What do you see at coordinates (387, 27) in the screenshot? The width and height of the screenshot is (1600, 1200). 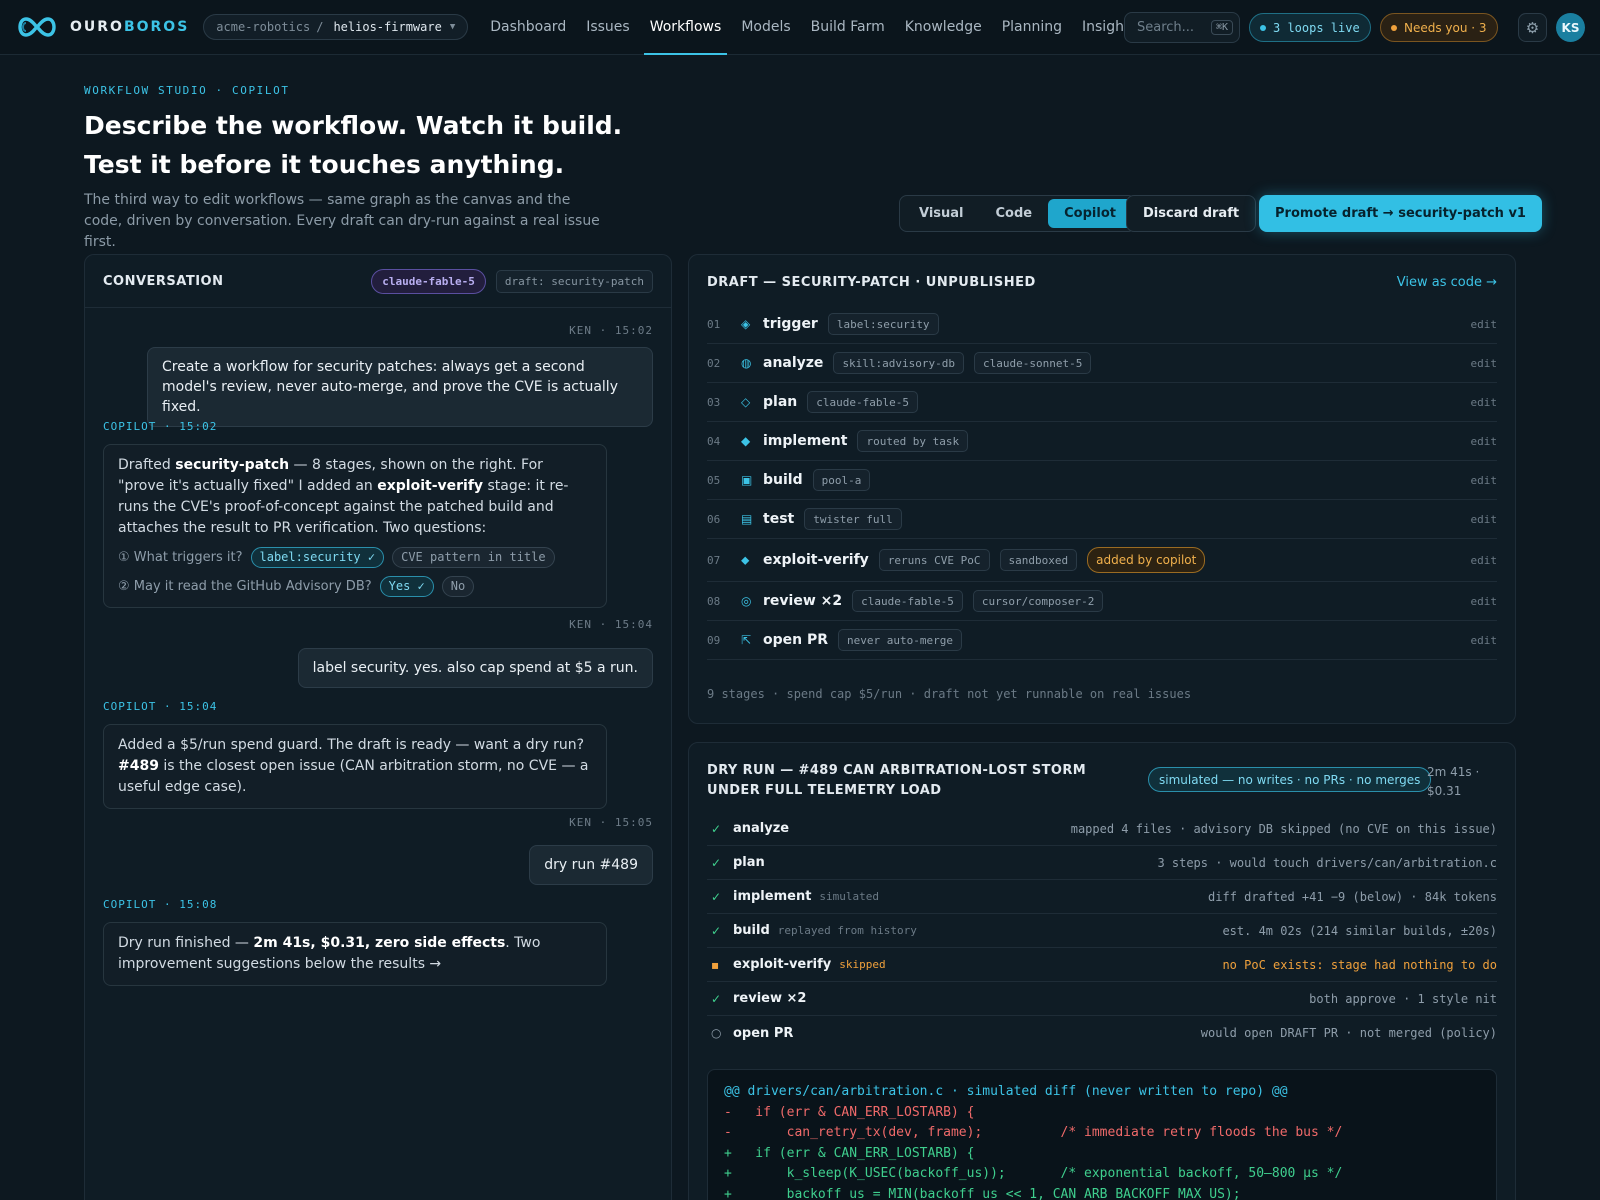 I see `repo-name: helios-firmware` at bounding box center [387, 27].